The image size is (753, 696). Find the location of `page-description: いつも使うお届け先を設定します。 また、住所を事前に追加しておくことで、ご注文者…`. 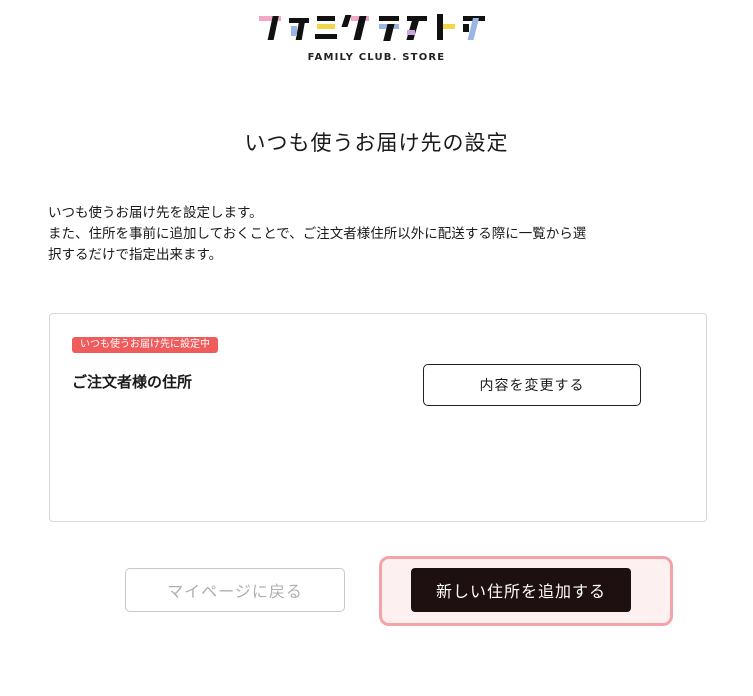

page-description: いつも使うお届け先を設定します。 また、住所を事前に追加しておくことで、ご注文者… is located at coordinates (383, 234).